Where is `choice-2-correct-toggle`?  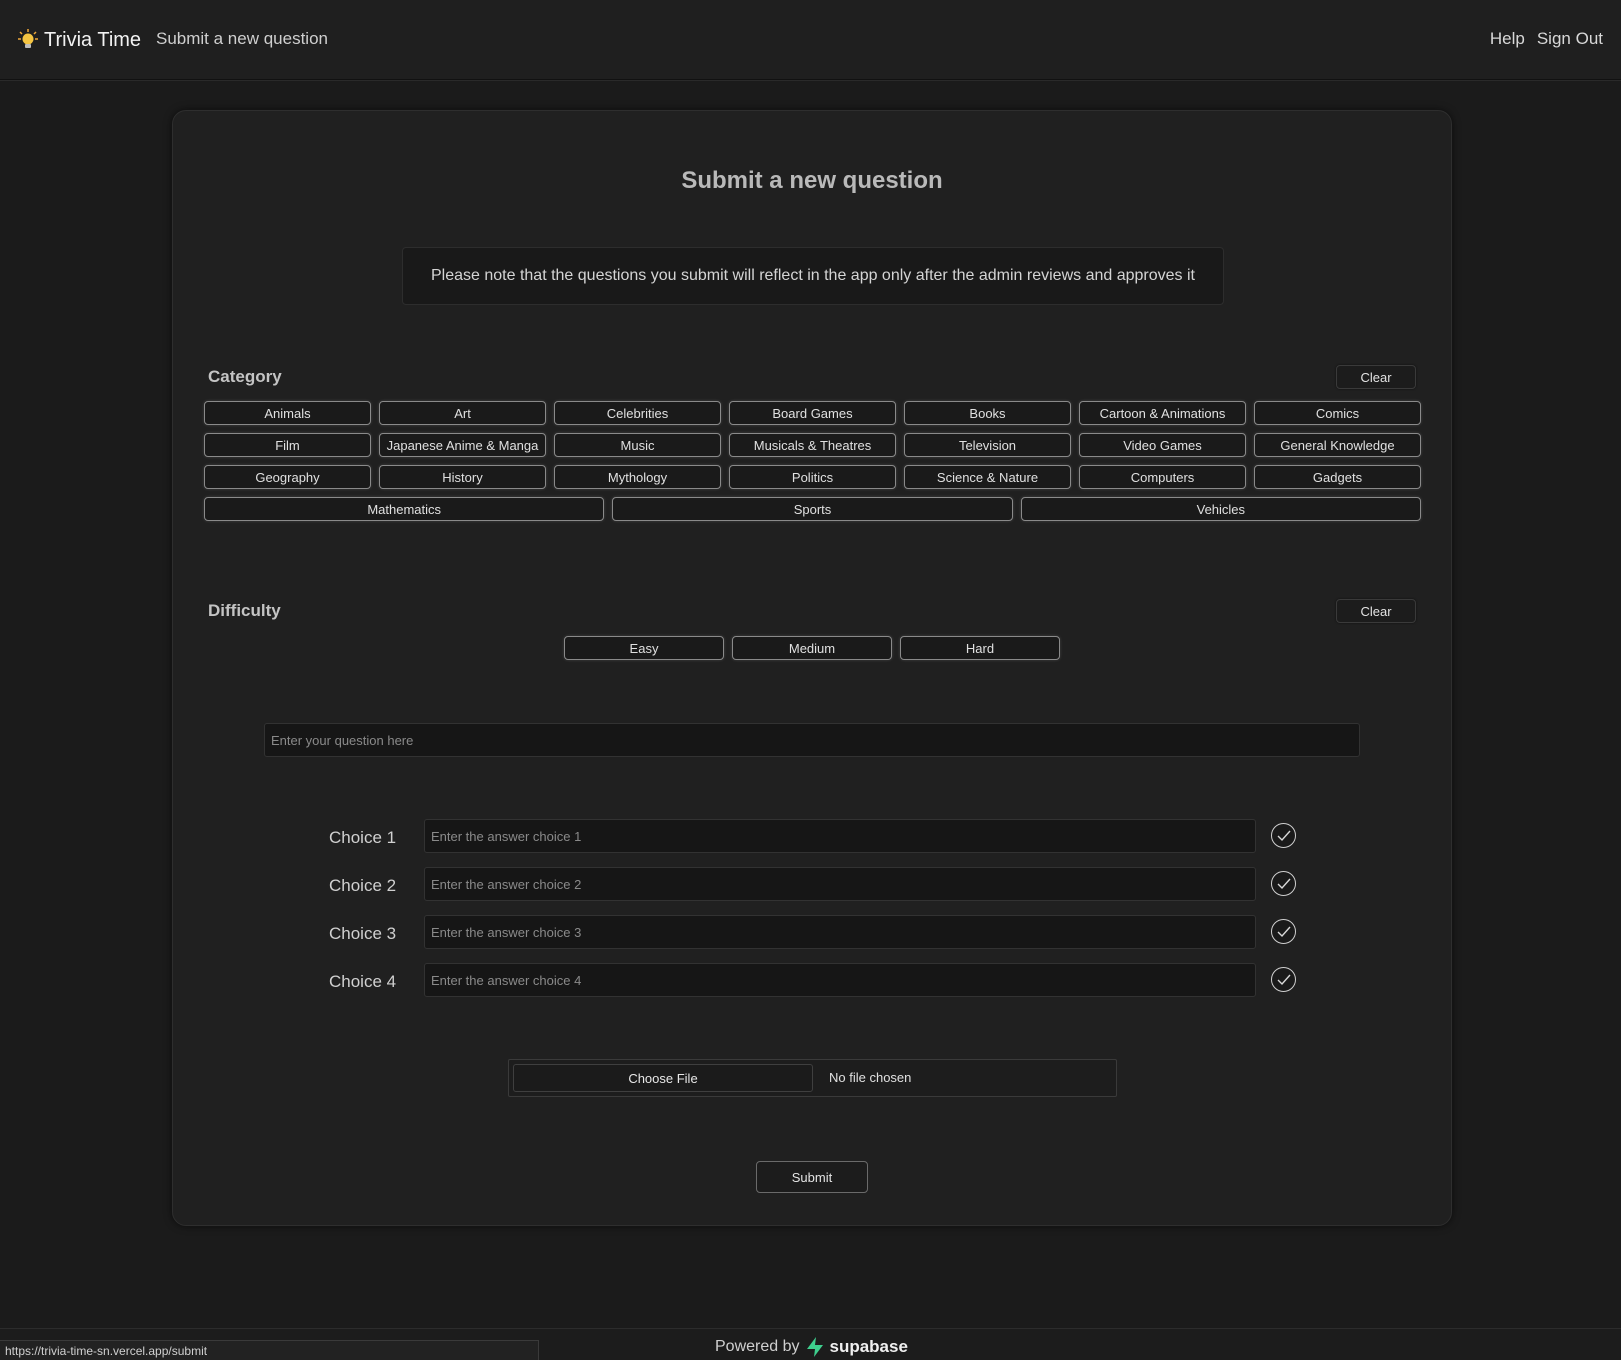 choice-2-correct-toggle is located at coordinates (1283, 883).